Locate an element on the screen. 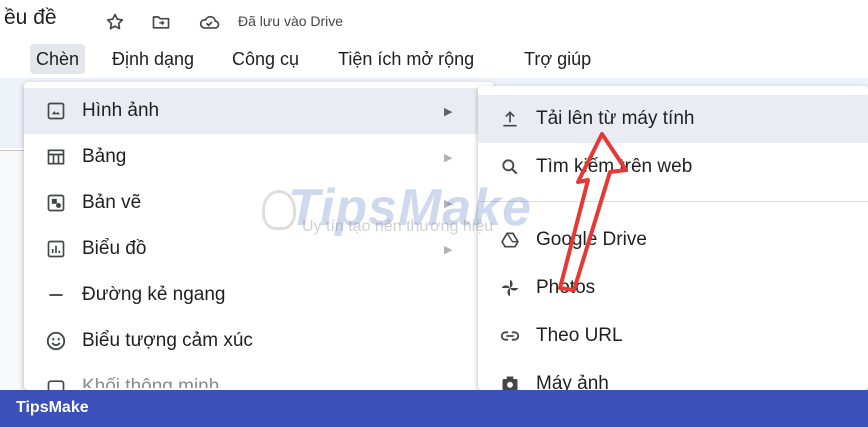 Image resolution: width=868 pixels, height=427 pixels. submenu-item-camera: Máy ảnh is located at coordinates (673, 375).